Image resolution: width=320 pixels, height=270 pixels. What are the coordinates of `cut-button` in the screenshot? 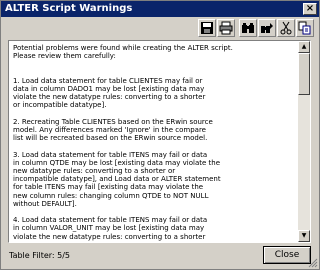 It's located at (286, 28).